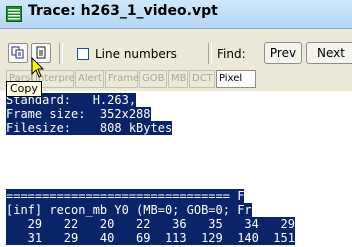 Image resolution: width=352 pixels, height=247 pixels. What do you see at coordinates (202, 79) in the screenshot?
I see `dct-button: DCT` at bounding box center [202, 79].